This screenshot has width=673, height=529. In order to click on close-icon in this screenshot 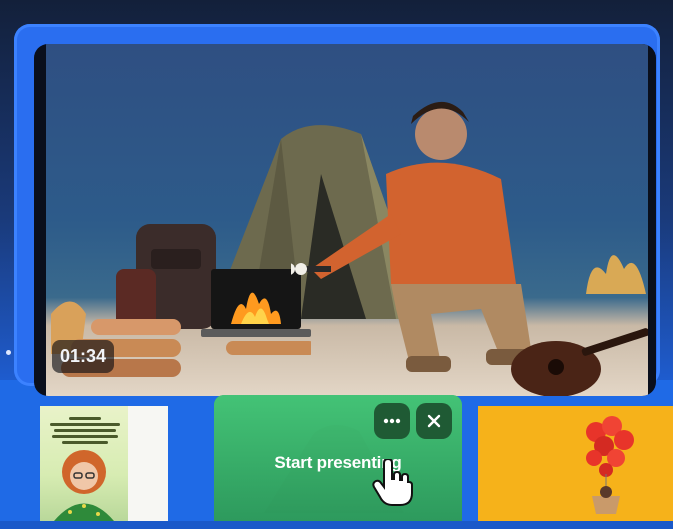, I will do `click(434, 421)`.